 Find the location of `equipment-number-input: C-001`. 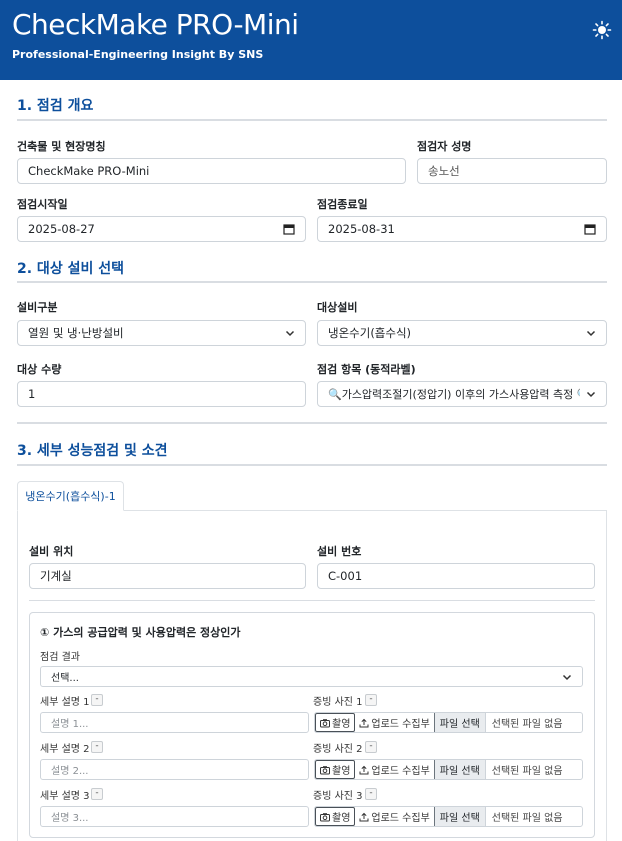

equipment-number-input: C-001 is located at coordinates (456, 576).